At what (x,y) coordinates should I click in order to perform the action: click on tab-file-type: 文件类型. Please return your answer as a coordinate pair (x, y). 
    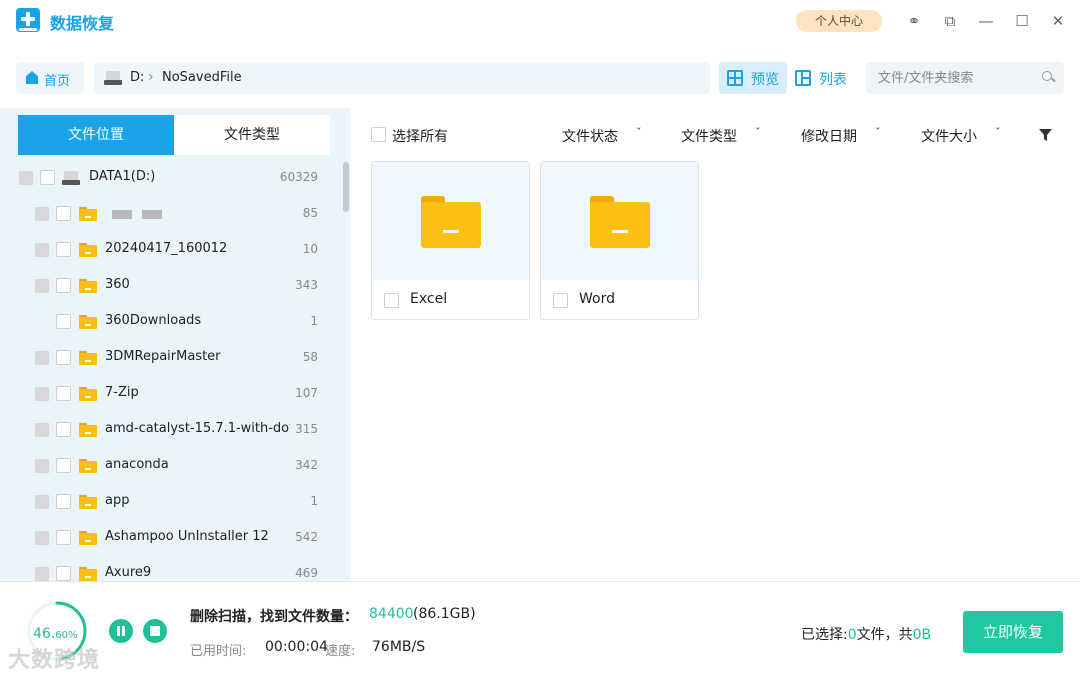
    Looking at the image, I should click on (252, 135).